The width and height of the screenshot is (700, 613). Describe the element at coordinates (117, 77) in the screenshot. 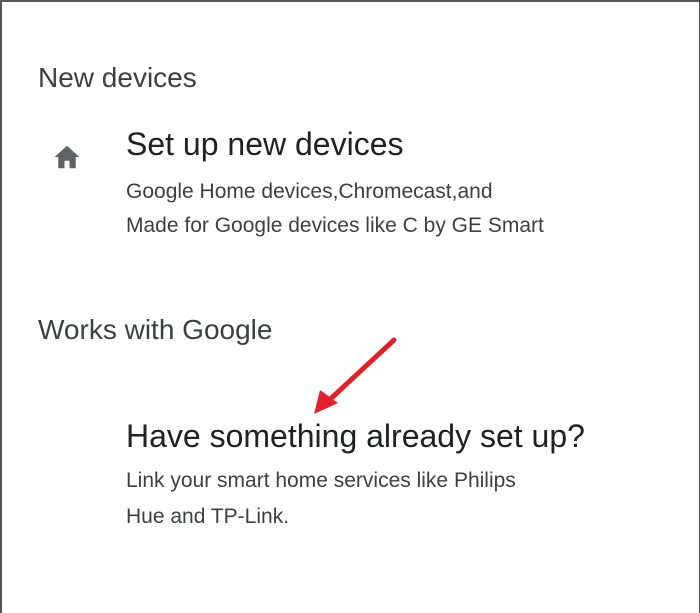

I see `section-header-new-devices: New devices` at that location.